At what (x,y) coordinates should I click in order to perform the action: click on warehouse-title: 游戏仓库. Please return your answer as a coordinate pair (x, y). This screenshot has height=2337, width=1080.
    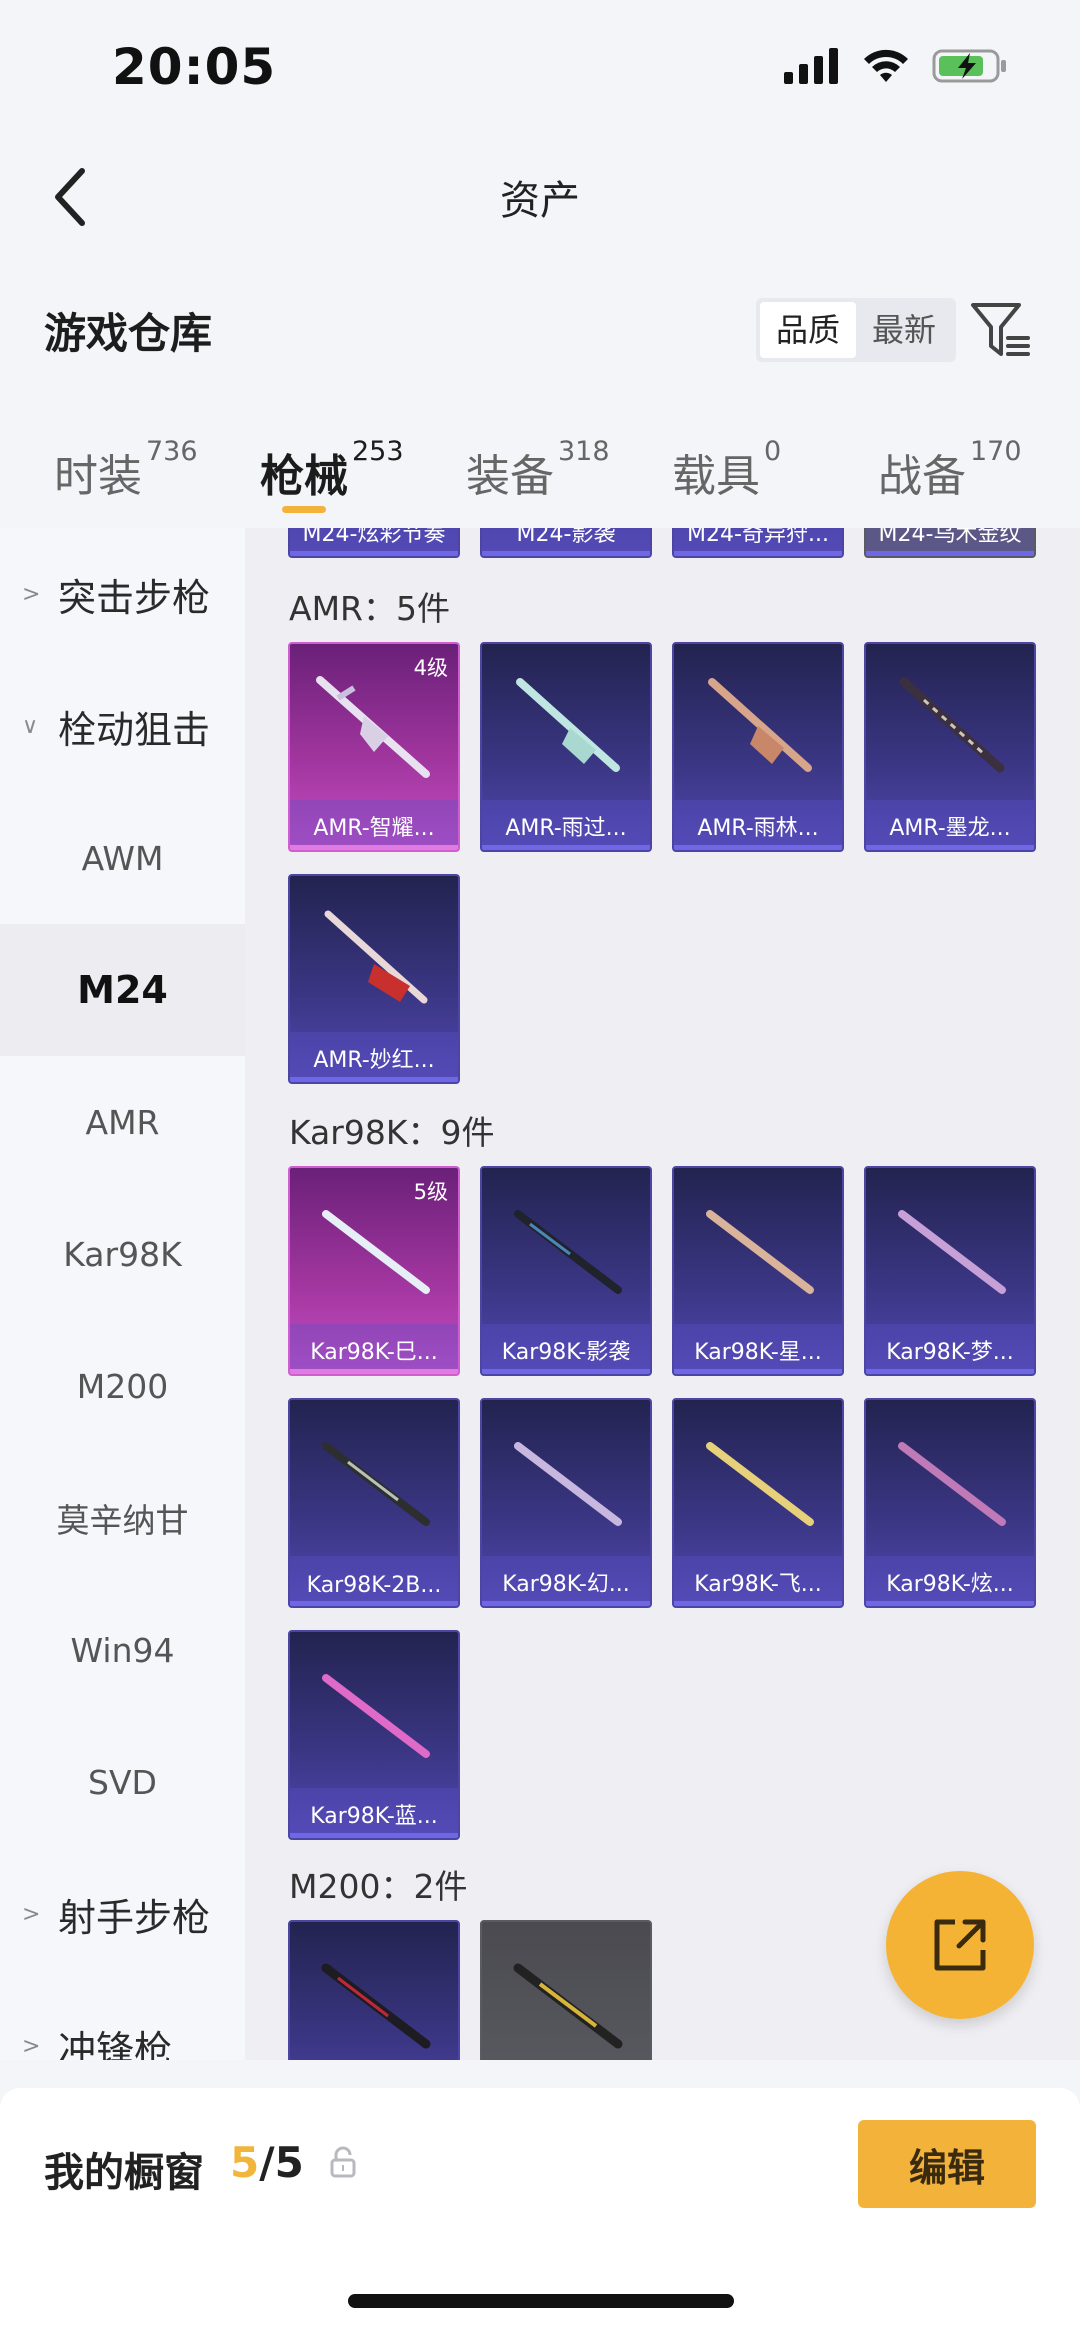
    Looking at the image, I should click on (128, 333).